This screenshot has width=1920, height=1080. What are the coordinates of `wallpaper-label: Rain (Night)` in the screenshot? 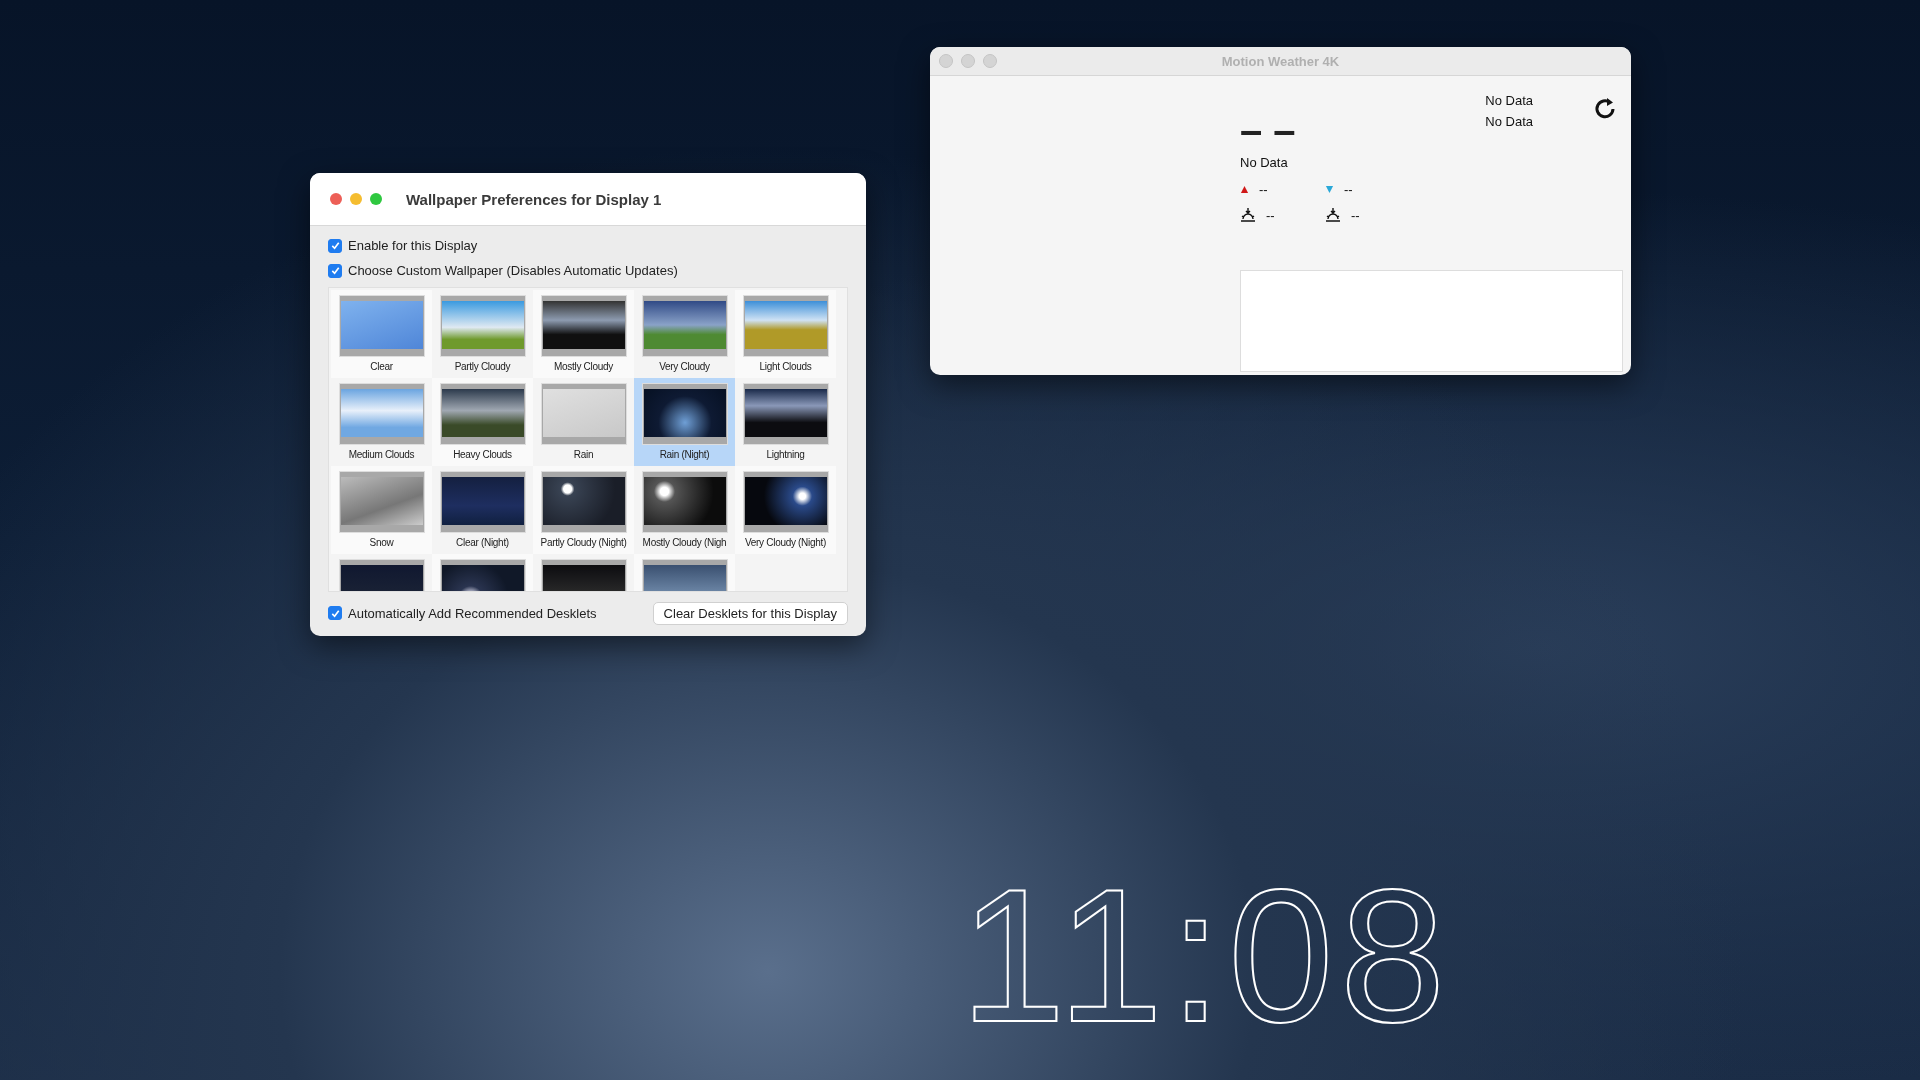 It's located at (684, 455).